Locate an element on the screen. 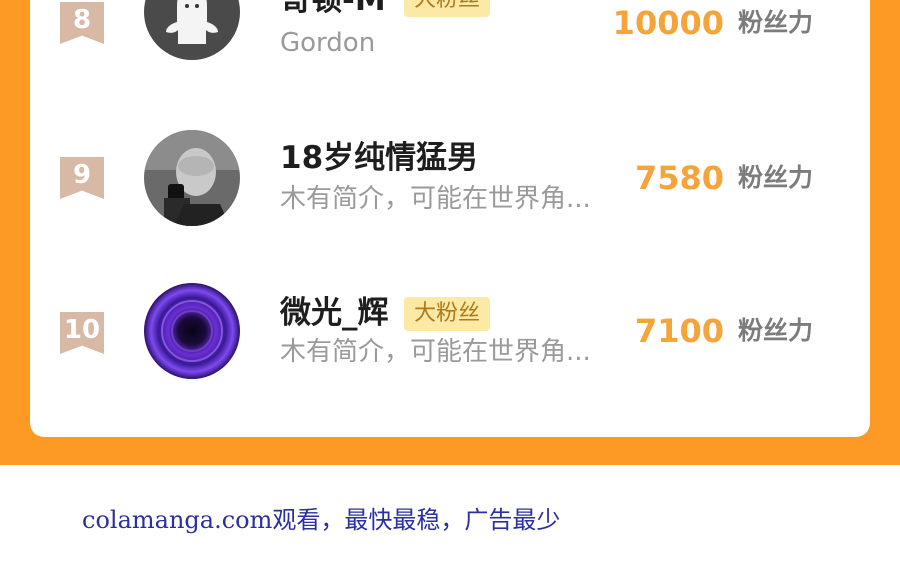 This screenshot has height=565, width=900. rank-badge: 8 is located at coordinates (82, 23).